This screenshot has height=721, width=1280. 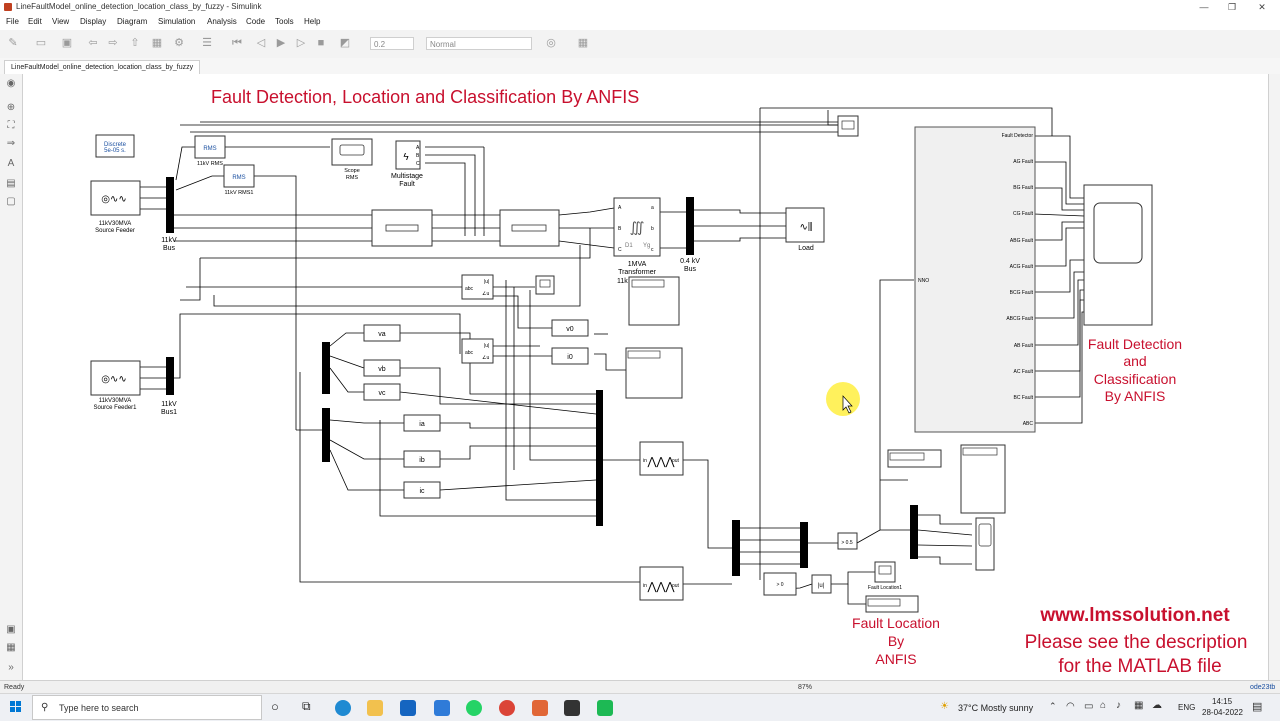 I want to click on store-icon, so click(x=408, y=708).